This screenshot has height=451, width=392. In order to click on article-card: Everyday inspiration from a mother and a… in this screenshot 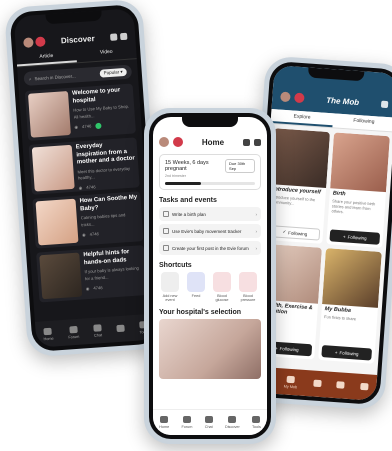, I will do `click(84, 166)`.